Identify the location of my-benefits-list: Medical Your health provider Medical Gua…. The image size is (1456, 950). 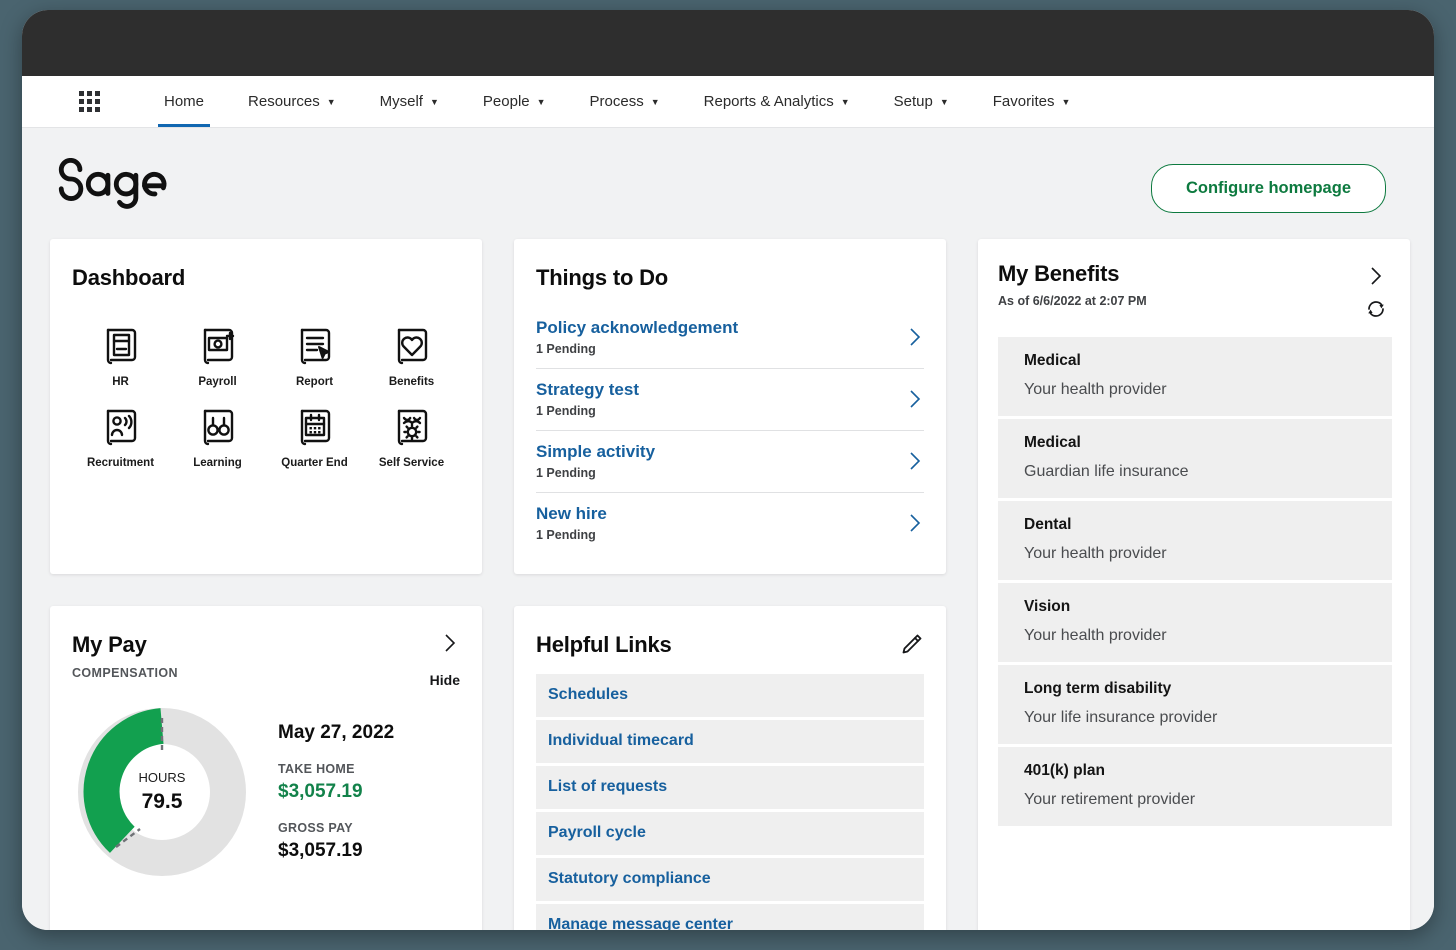
(1195, 581).